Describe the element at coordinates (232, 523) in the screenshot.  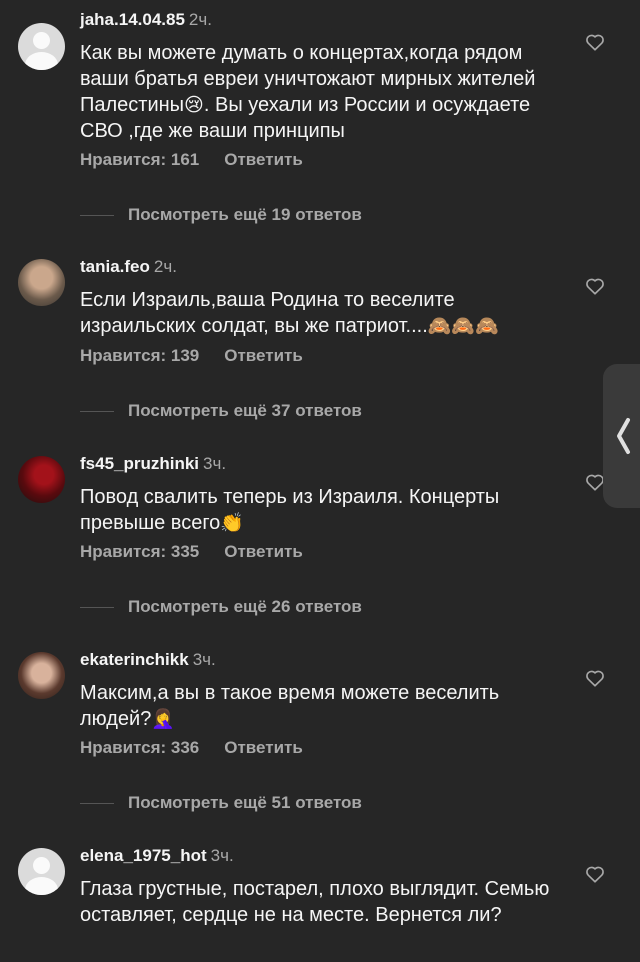
I see `clapping-hands-emoji: 👏` at that location.